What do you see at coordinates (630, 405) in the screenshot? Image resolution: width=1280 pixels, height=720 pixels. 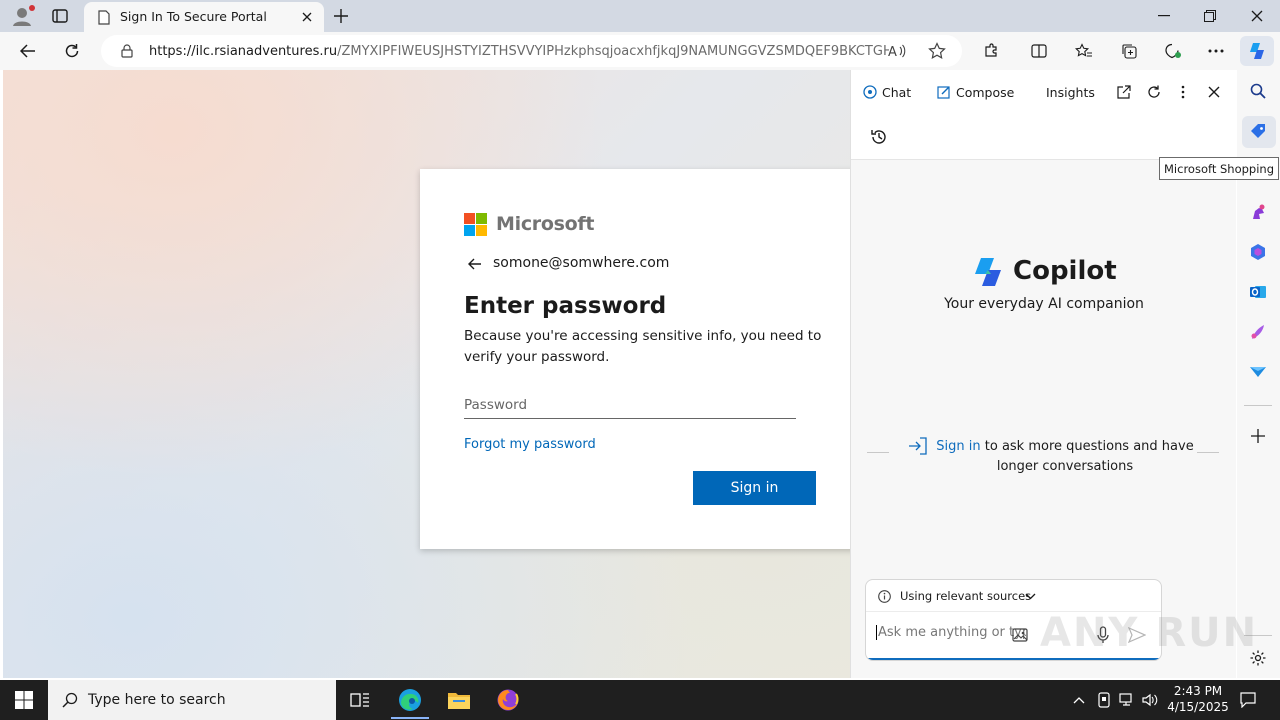 I see `password-field` at bounding box center [630, 405].